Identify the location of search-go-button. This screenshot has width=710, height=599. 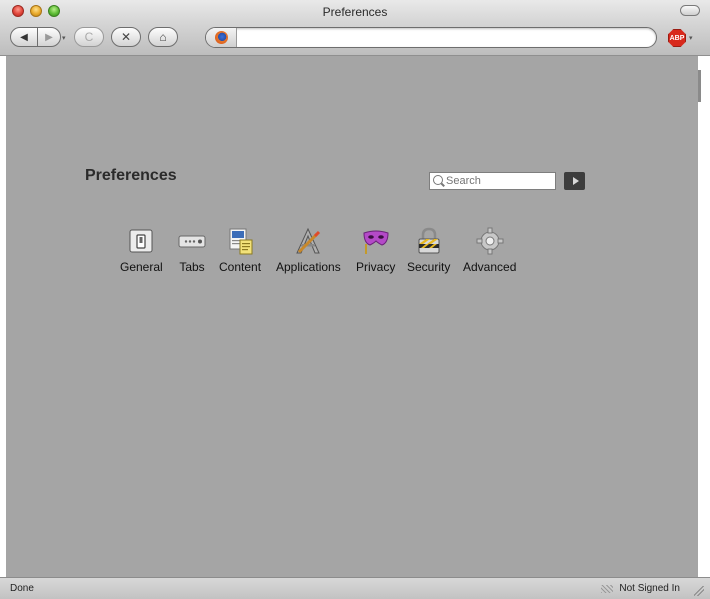
(574, 181).